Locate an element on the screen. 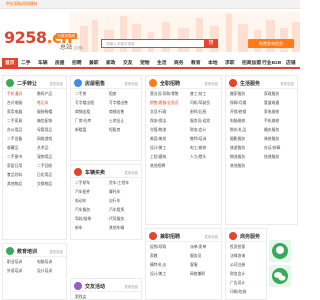  list-item: 二手图书 is located at coordinates (14, 157).